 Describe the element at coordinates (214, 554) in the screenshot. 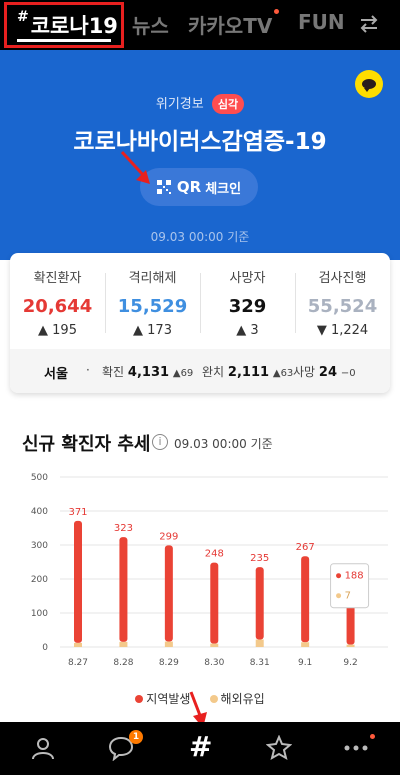

I see `bar-total-label: 248` at that location.